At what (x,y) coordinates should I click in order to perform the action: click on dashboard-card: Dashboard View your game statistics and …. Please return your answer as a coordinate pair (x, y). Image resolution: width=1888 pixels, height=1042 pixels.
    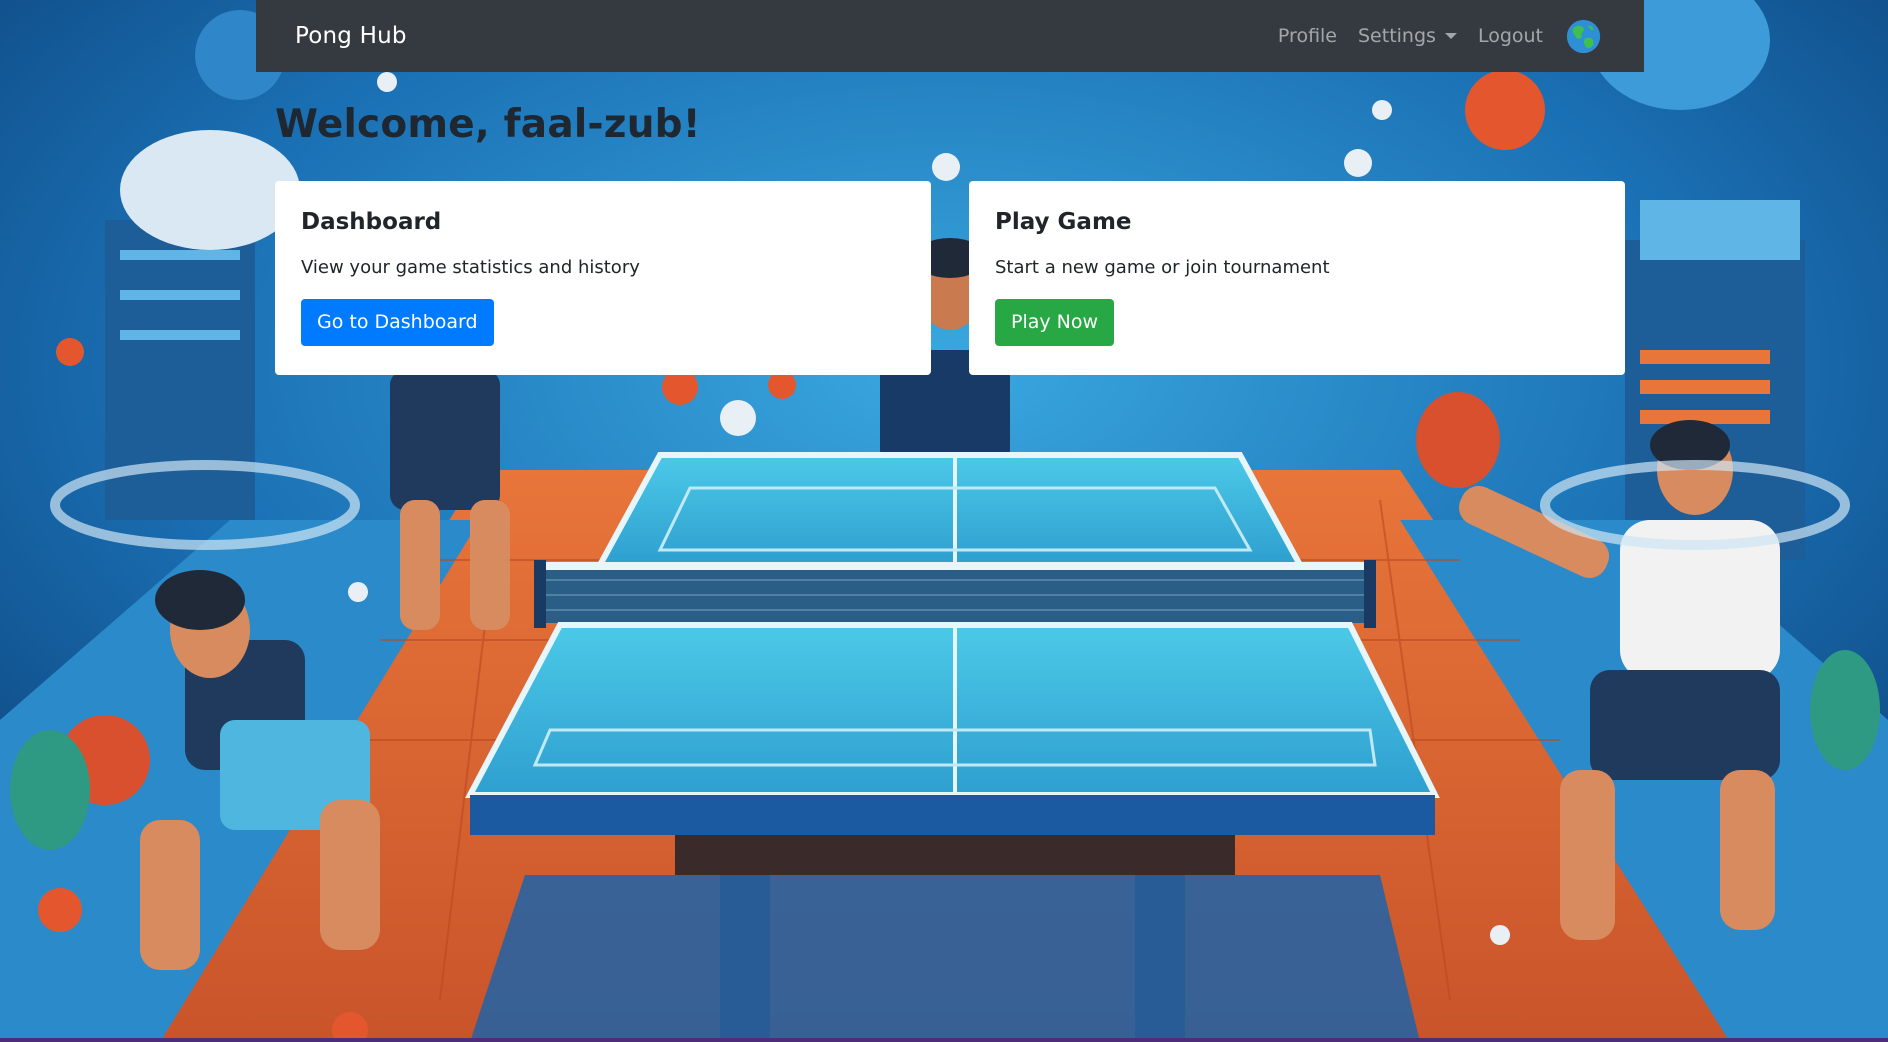
    Looking at the image, I should click on (603, 278).